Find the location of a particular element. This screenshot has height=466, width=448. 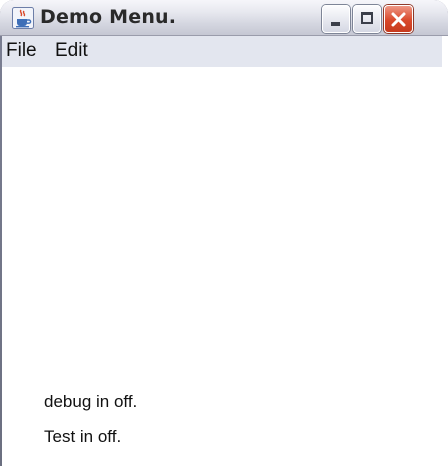

close-icon is located at coordinates (398, 19).